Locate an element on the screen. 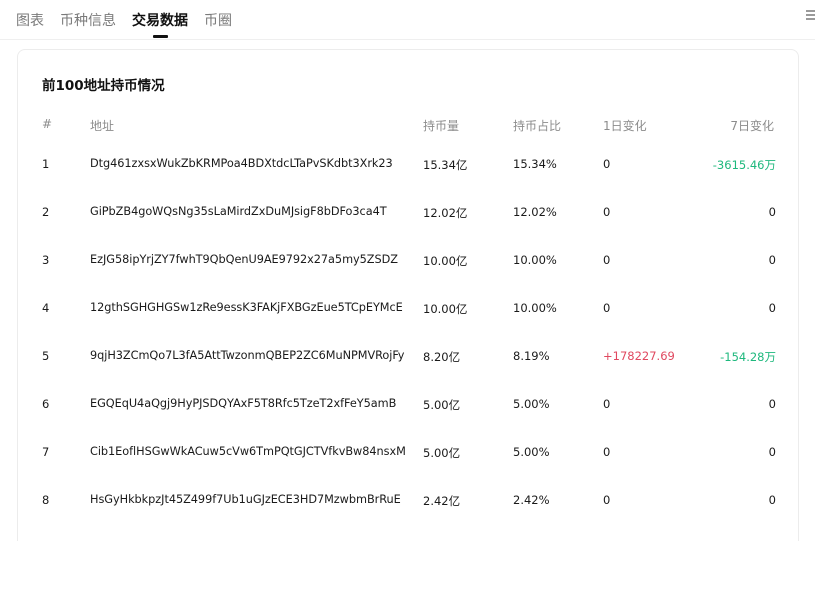  row-index: 8 is located at coordinates (46, 500).